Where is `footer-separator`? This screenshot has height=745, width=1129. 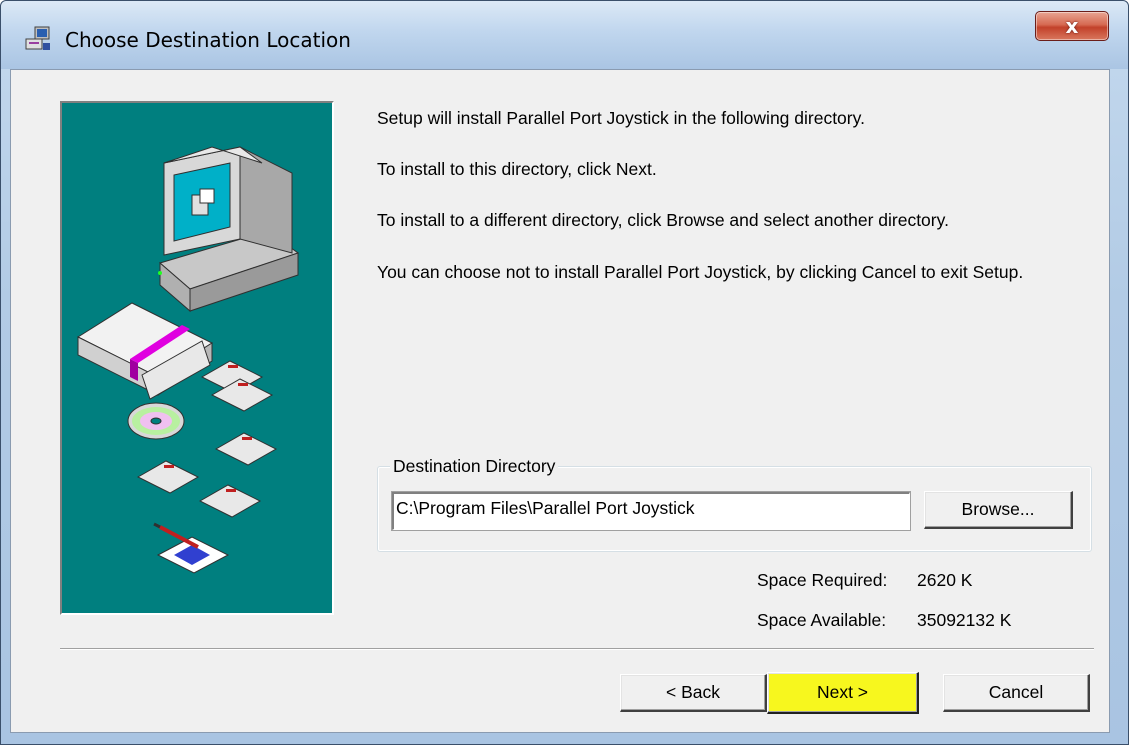 footer-separator is located at coordinates (577, 649).